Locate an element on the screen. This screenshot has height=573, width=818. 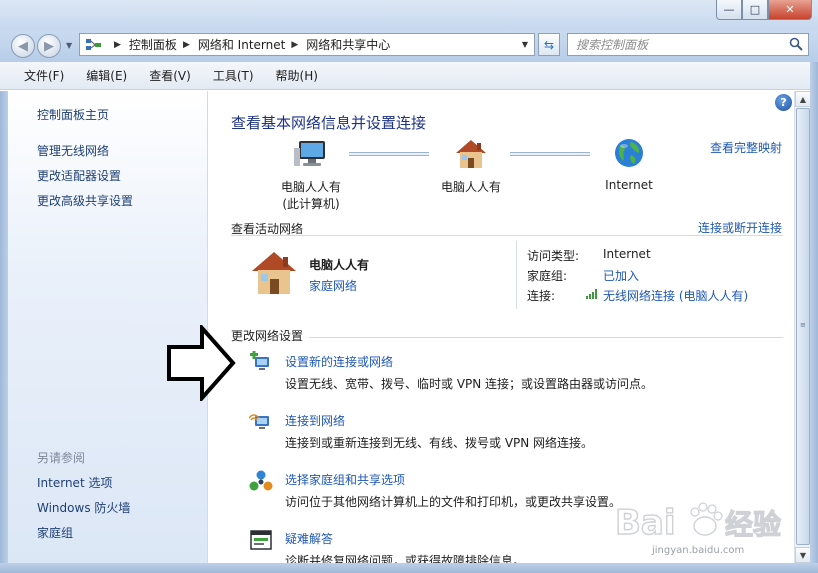
see-also-heading: 另请参阅 is located at coordinates (61, 458).